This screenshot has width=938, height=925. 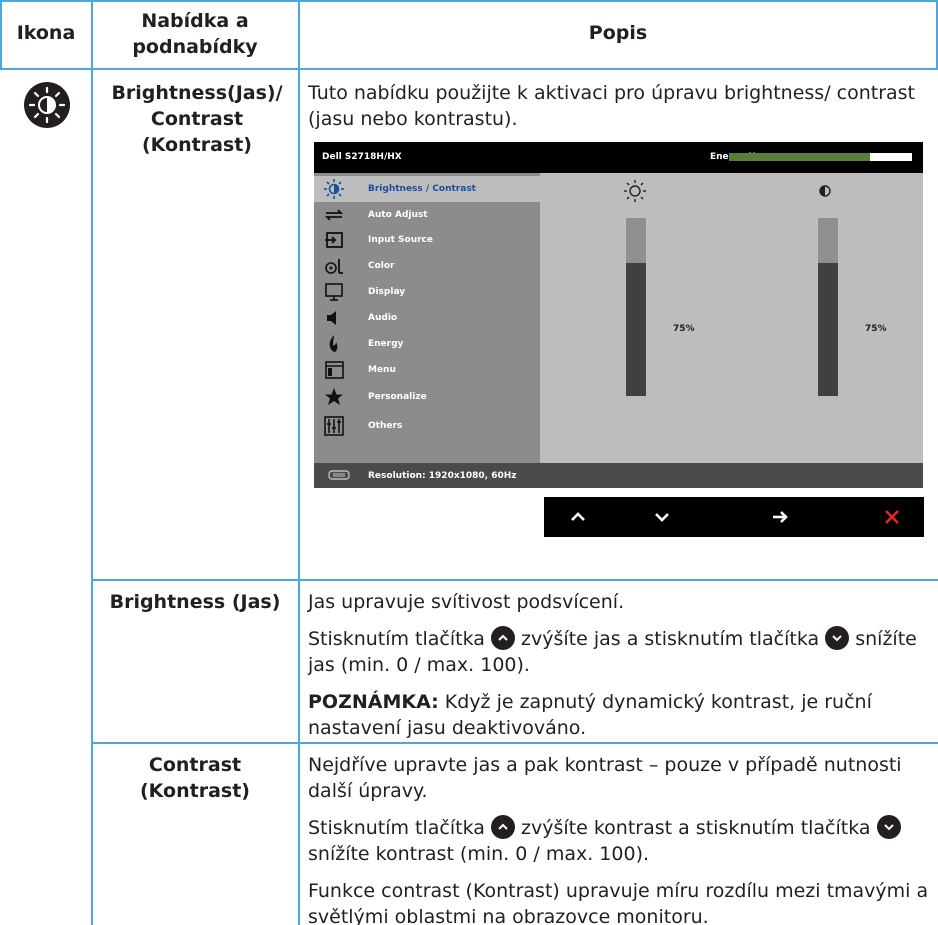 I want to click on right-arrow-icon, so click(x=780, y=517).